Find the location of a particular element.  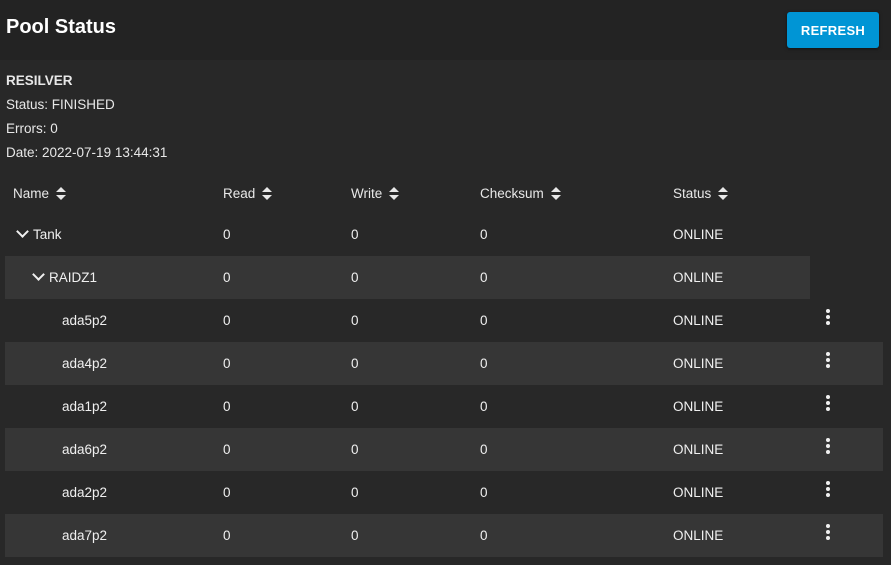

table-row: ada4p2 0 0 0 ONLINE is located at coordinates (444, 363).